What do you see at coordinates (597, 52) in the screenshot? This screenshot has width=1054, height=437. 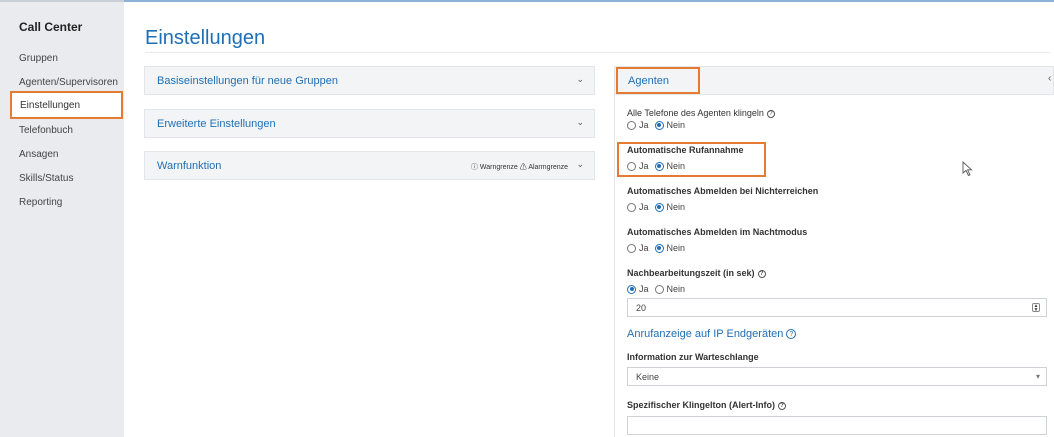 I see `title-divider` at bounding box center [597, 52].